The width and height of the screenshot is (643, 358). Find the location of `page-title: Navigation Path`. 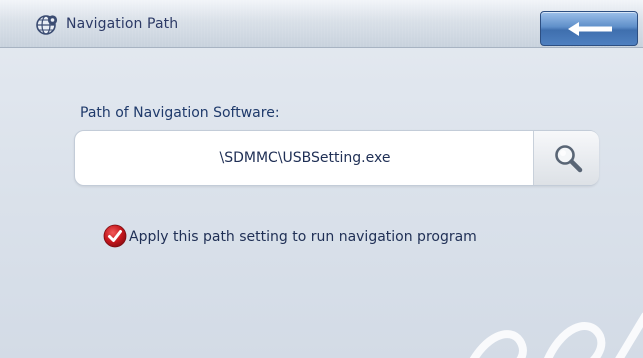

page-title: Navigation Path is located at coordinates (122, 24).